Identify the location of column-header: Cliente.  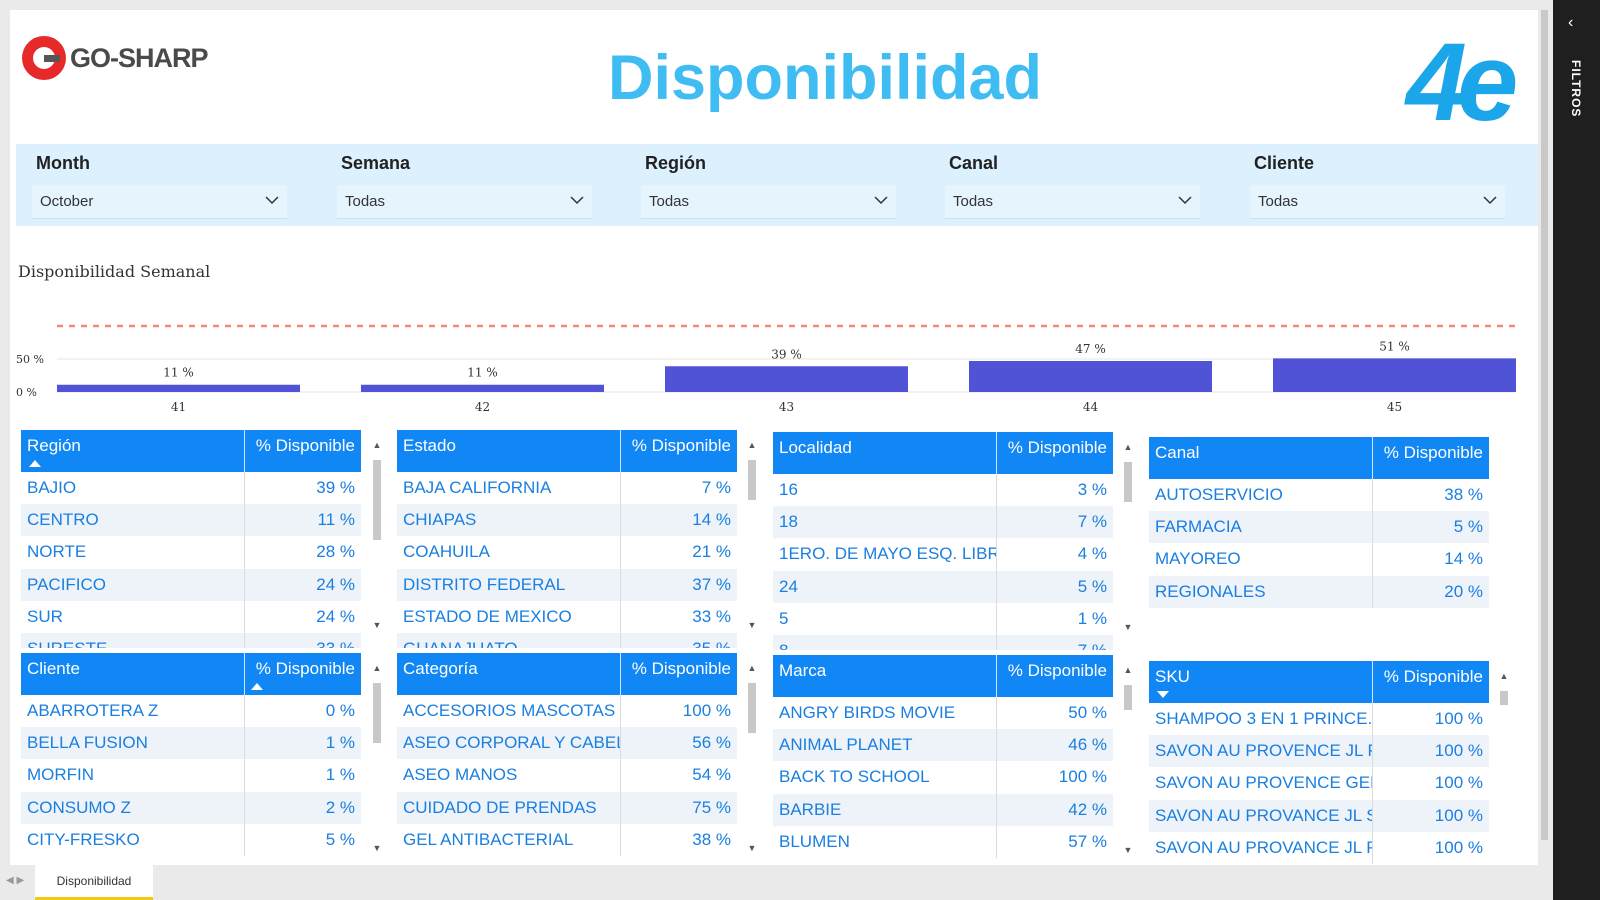
(133, 674).